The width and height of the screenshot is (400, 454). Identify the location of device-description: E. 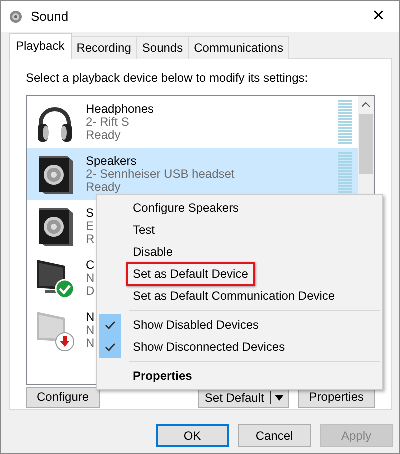
(90, 226).